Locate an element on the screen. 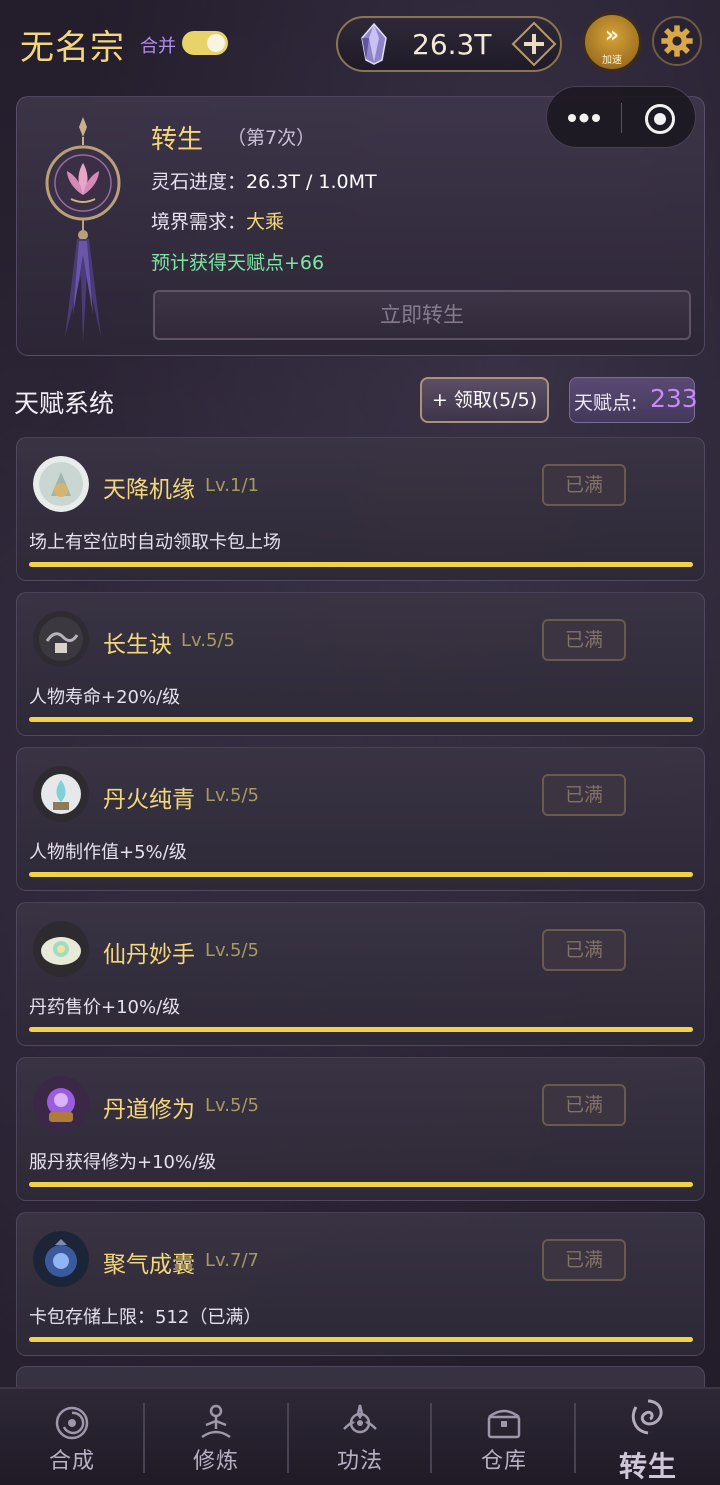 This screenshot has width=720, height=1485. talent-level: Lv.7/7 is located at coordinates (232, 1260).